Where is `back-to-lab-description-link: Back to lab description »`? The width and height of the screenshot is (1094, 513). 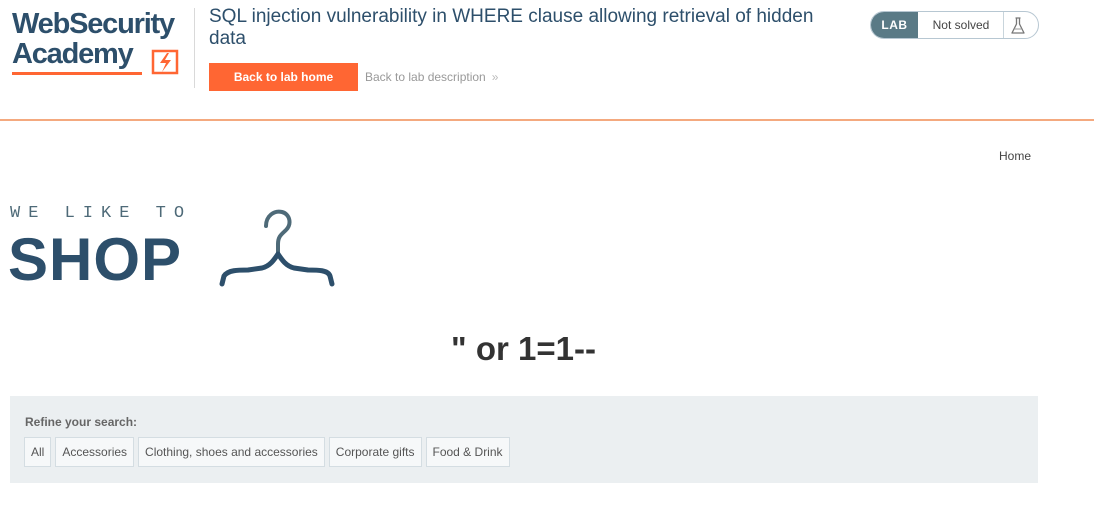
back-to-lab-description-link: Back to lab description » is located at coordinates (431, 77).